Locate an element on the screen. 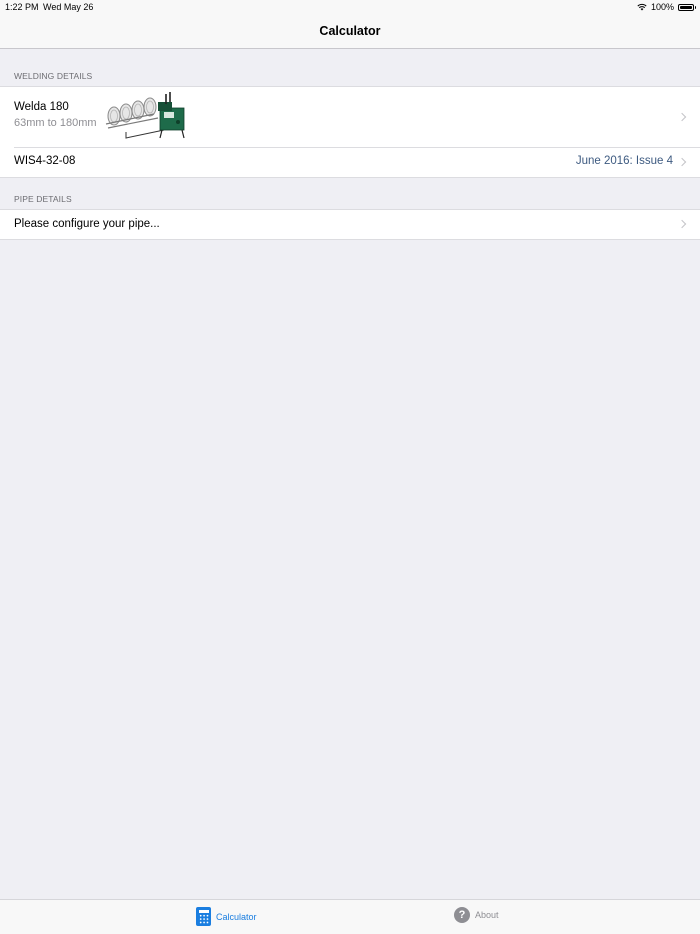 This screenshot has height=934, width=700. machine-name: Welda 180 is located at coordinates (41, 107).